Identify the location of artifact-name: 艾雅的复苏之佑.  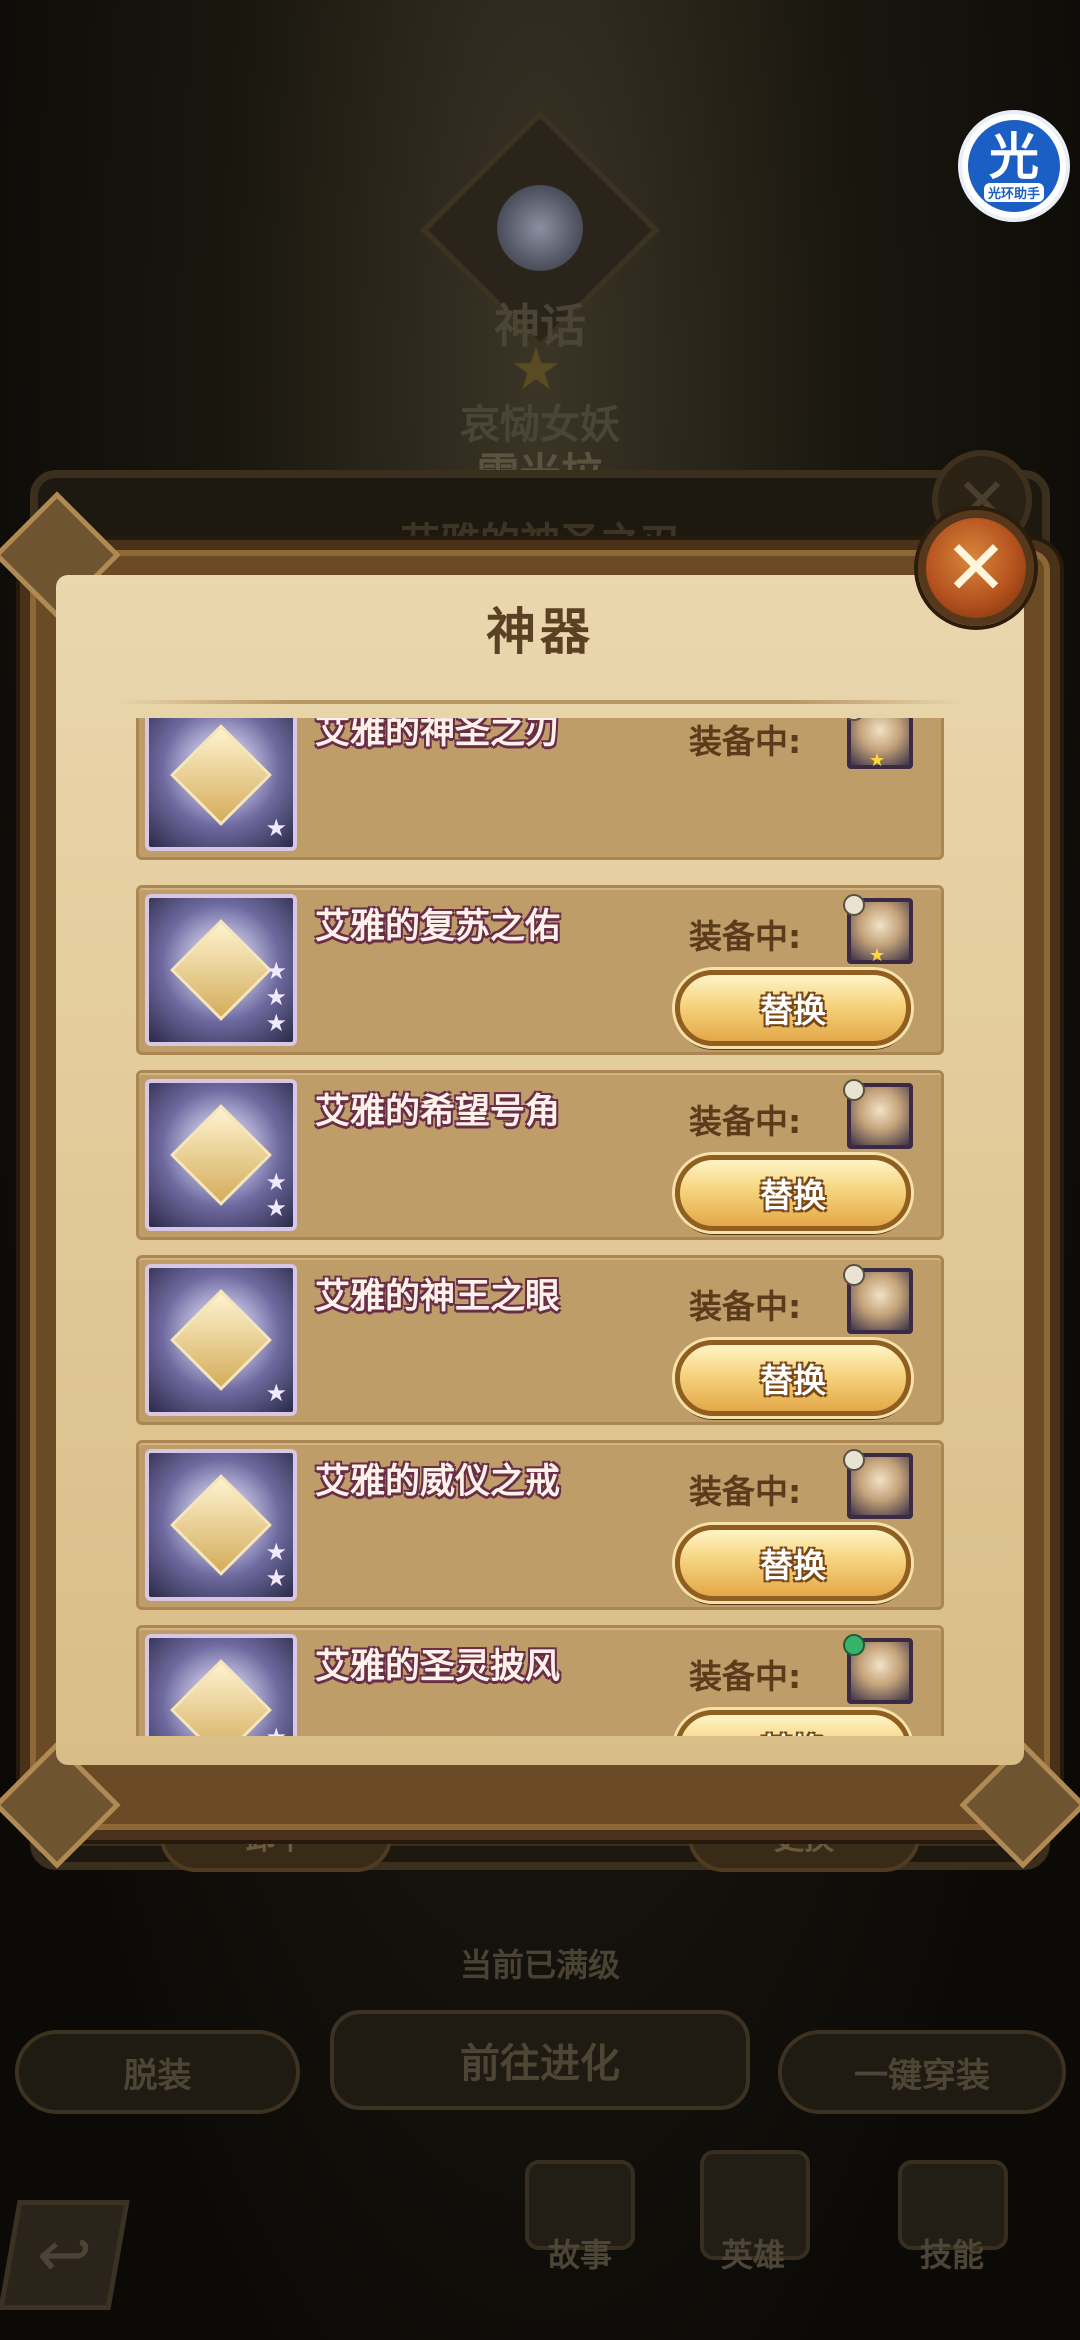
(438, 927).